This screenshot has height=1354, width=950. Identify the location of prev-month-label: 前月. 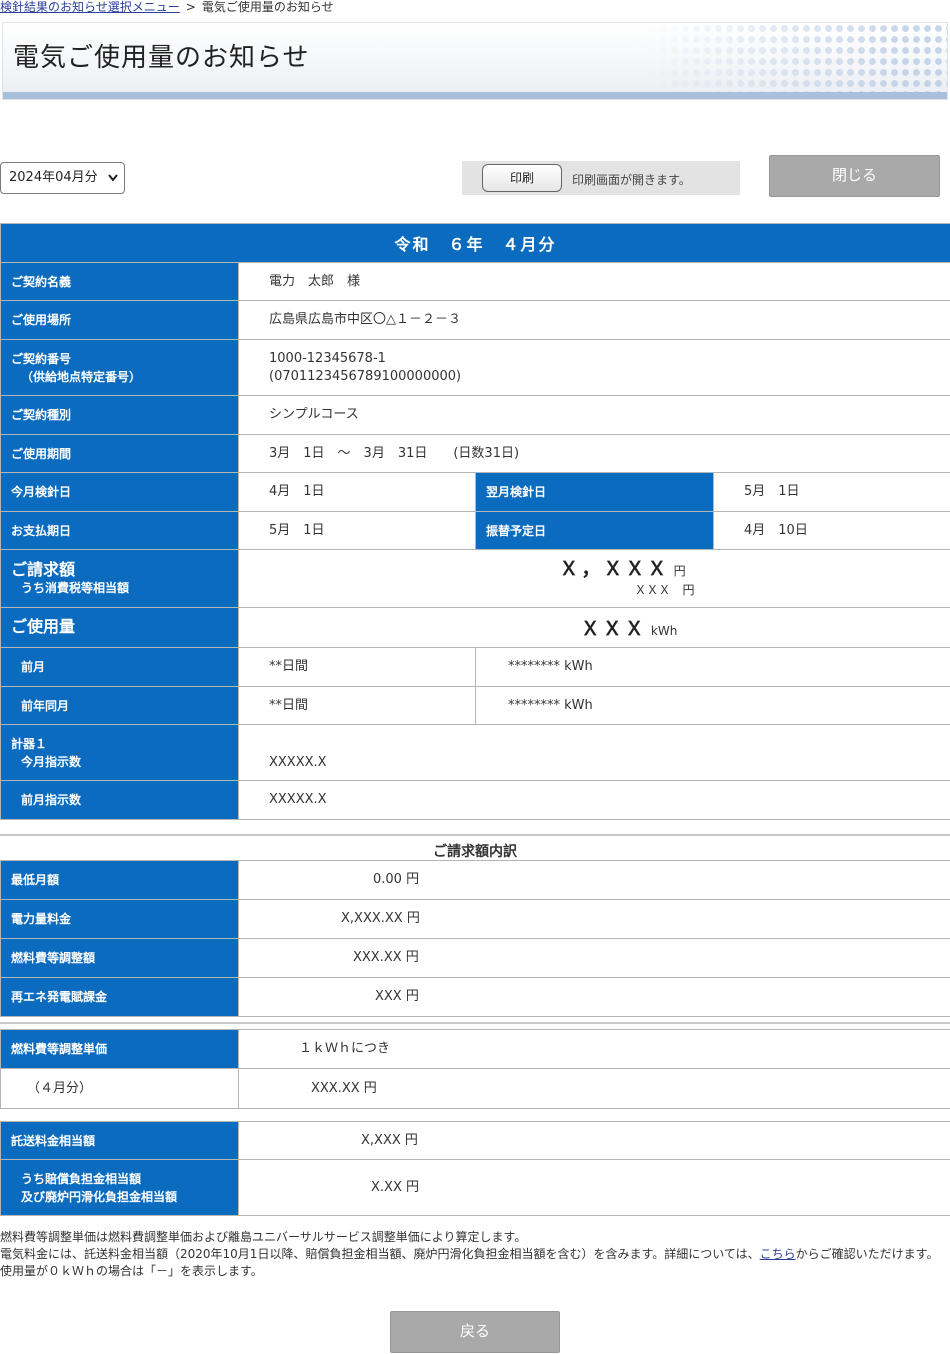
(119, 667).